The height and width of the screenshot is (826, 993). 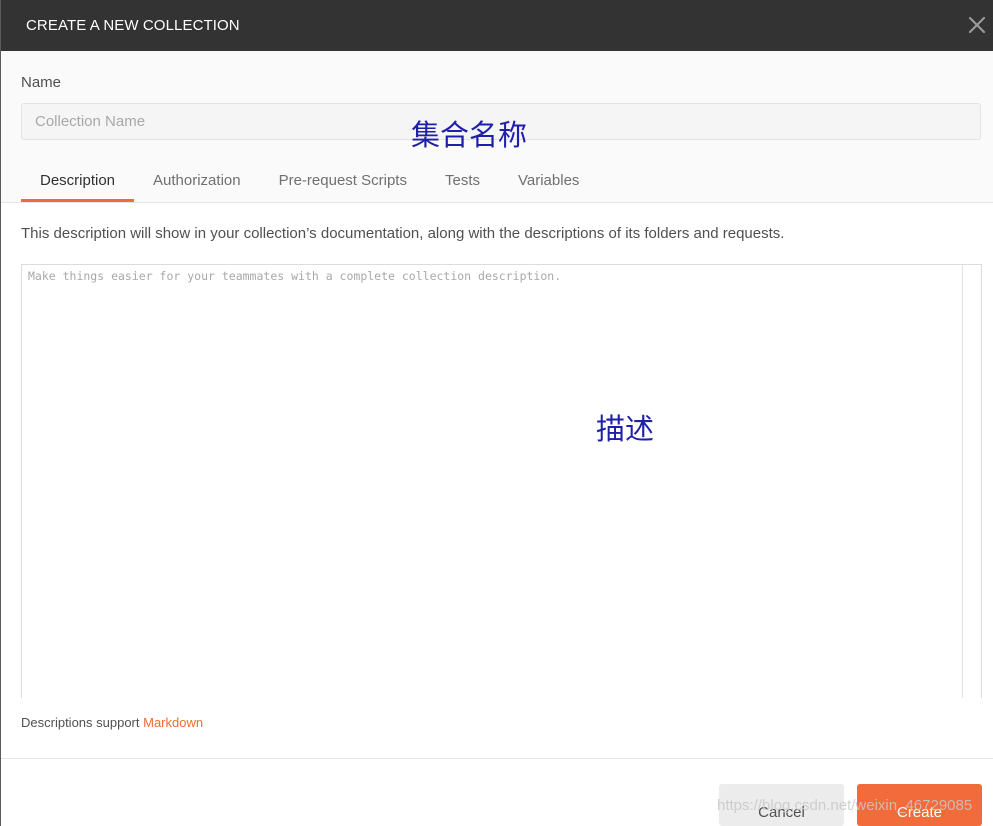 I want to click on collection-name-input, so click(x=501, y=121).